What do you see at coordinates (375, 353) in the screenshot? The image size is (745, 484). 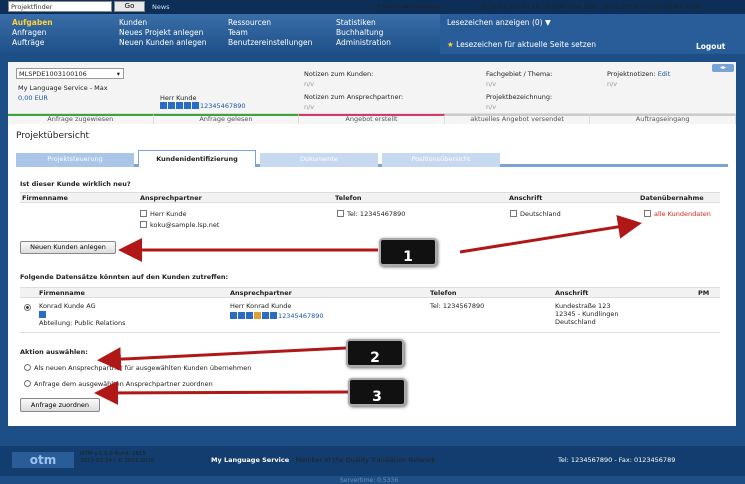 I see `callout-2: 2` at bounding box center [375, 353].